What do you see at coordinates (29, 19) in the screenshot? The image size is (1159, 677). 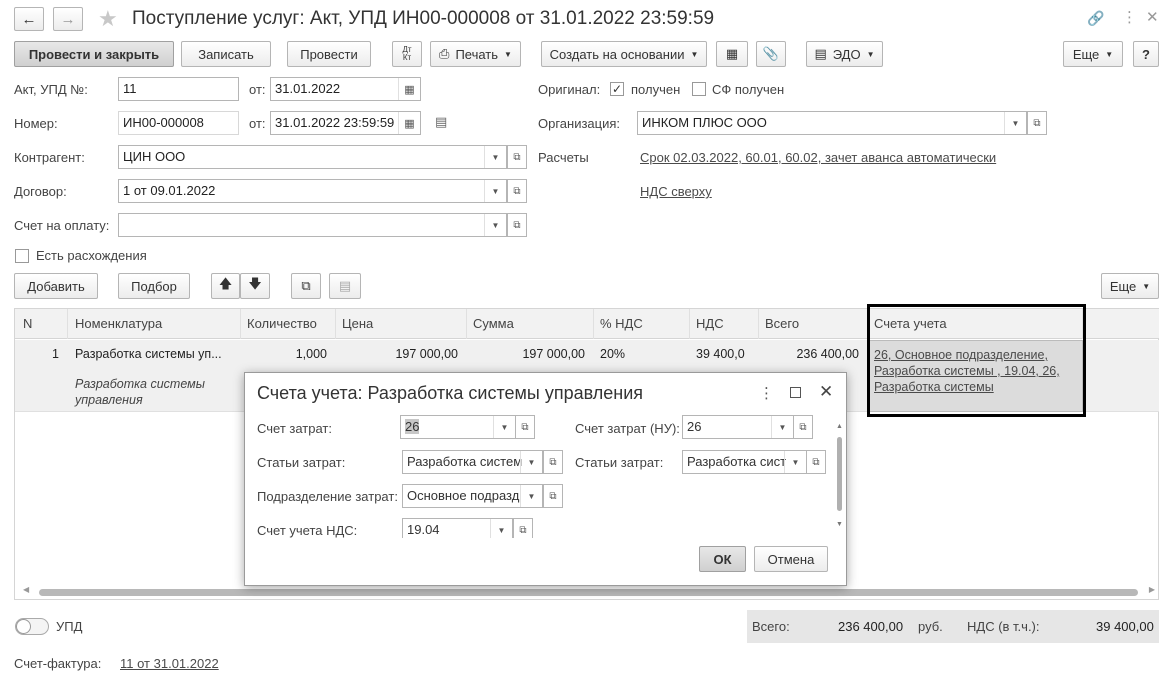 I see `back-button: ←` at bounding box center [29, 19].